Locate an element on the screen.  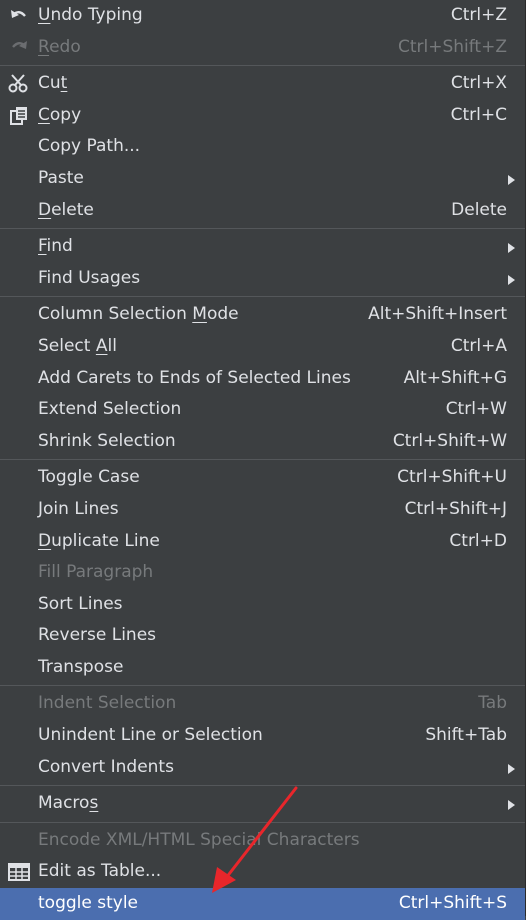
menu-item-select-all: Select All Ctrl+A is located at coordinates (262, 347).